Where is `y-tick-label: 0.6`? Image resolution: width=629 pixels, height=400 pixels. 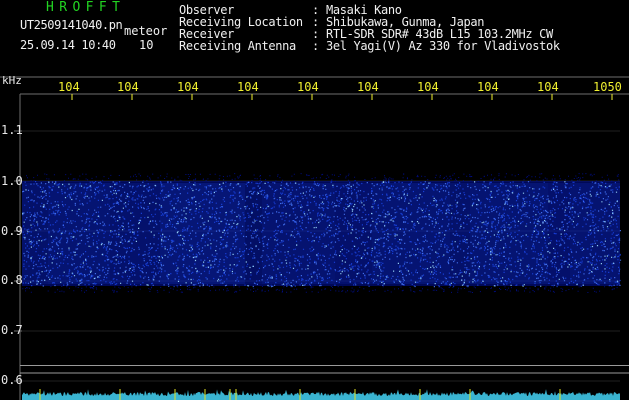 y-tick-label: 0.6 is located at coordinates (12, 380).